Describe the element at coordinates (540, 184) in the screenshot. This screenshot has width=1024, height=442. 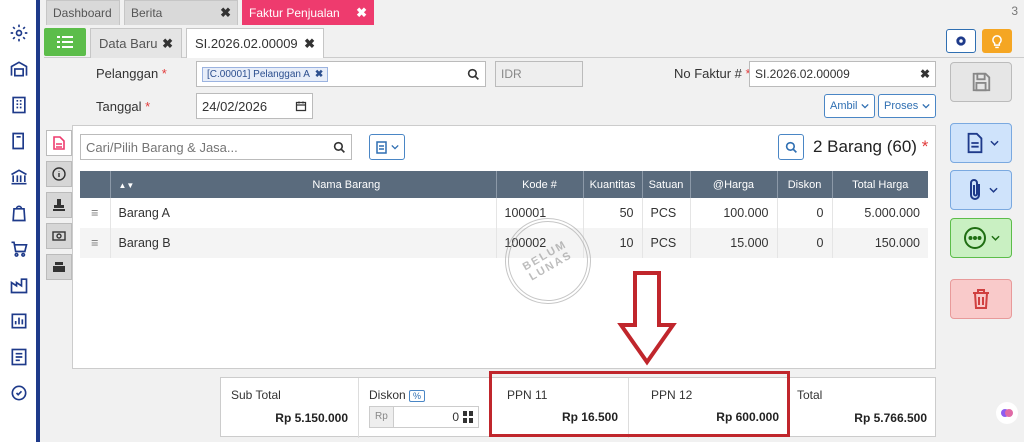
I see `column-header-kode: Kode #` at that location.